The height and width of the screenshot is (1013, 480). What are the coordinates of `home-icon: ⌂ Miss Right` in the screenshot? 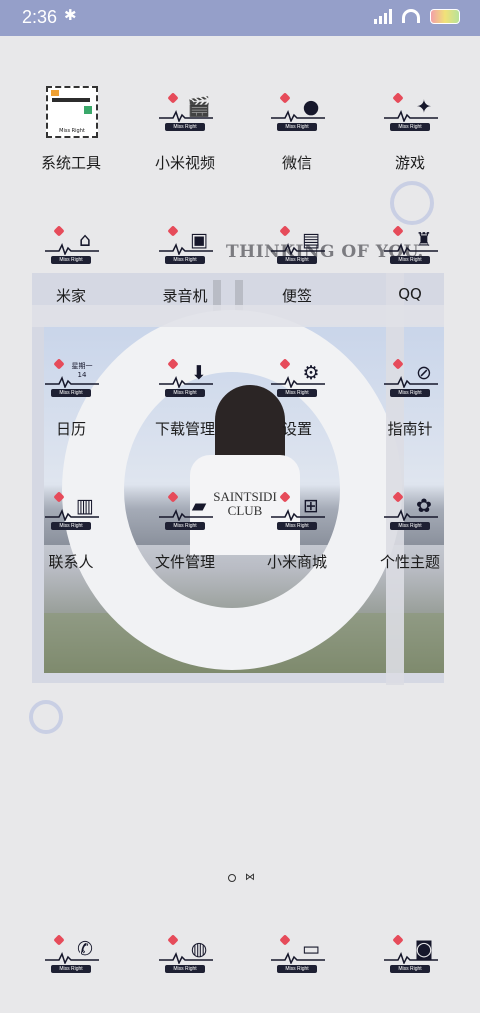 It's located at (71, 250).